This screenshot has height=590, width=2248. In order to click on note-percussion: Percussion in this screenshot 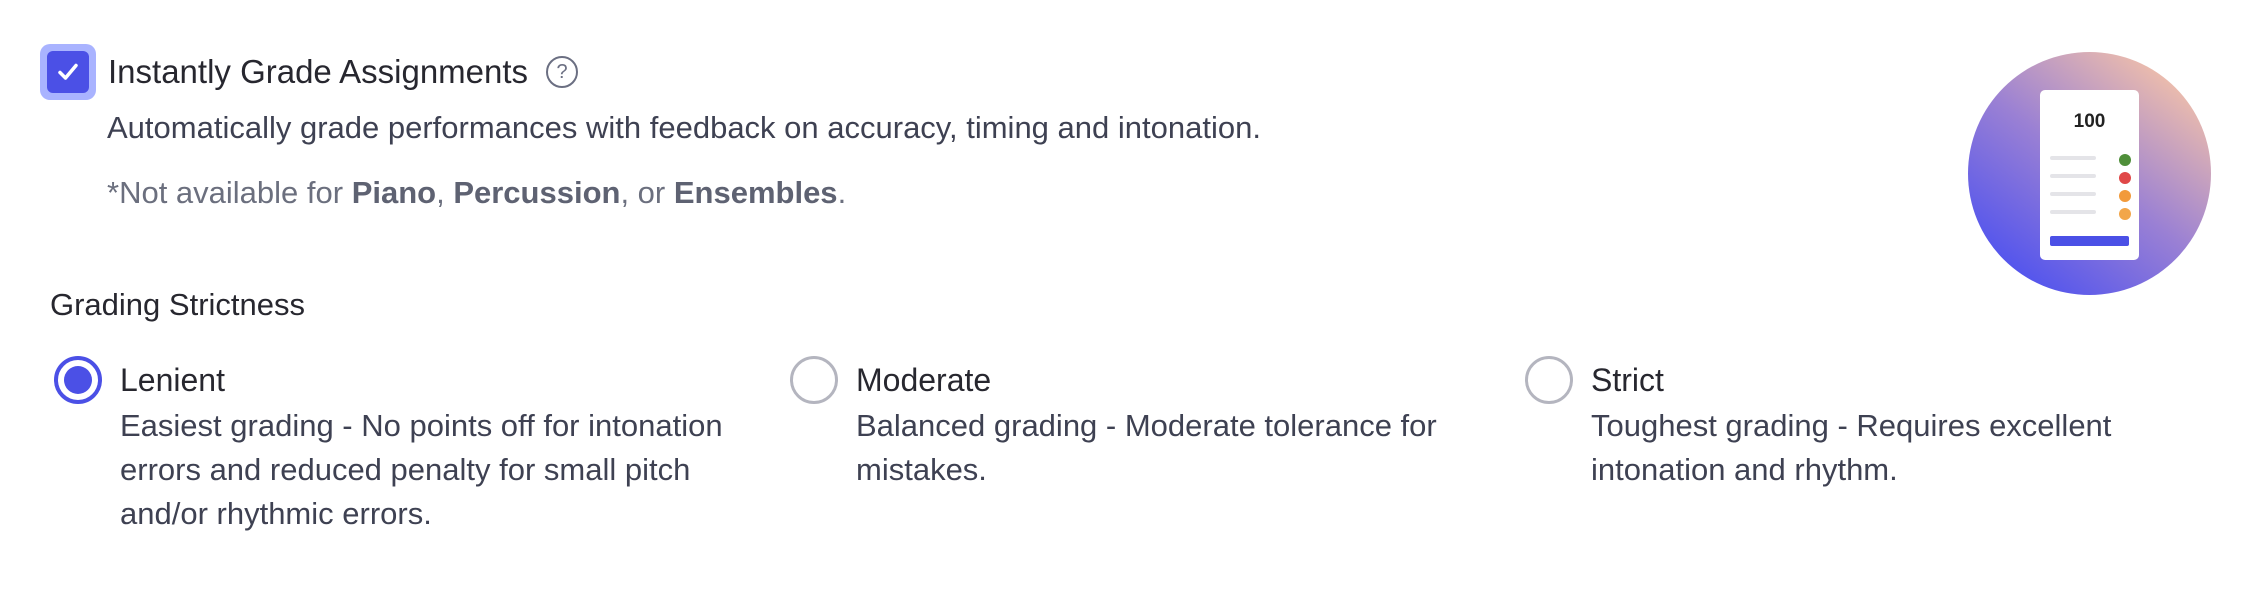, I will do `click(537, 192)`.